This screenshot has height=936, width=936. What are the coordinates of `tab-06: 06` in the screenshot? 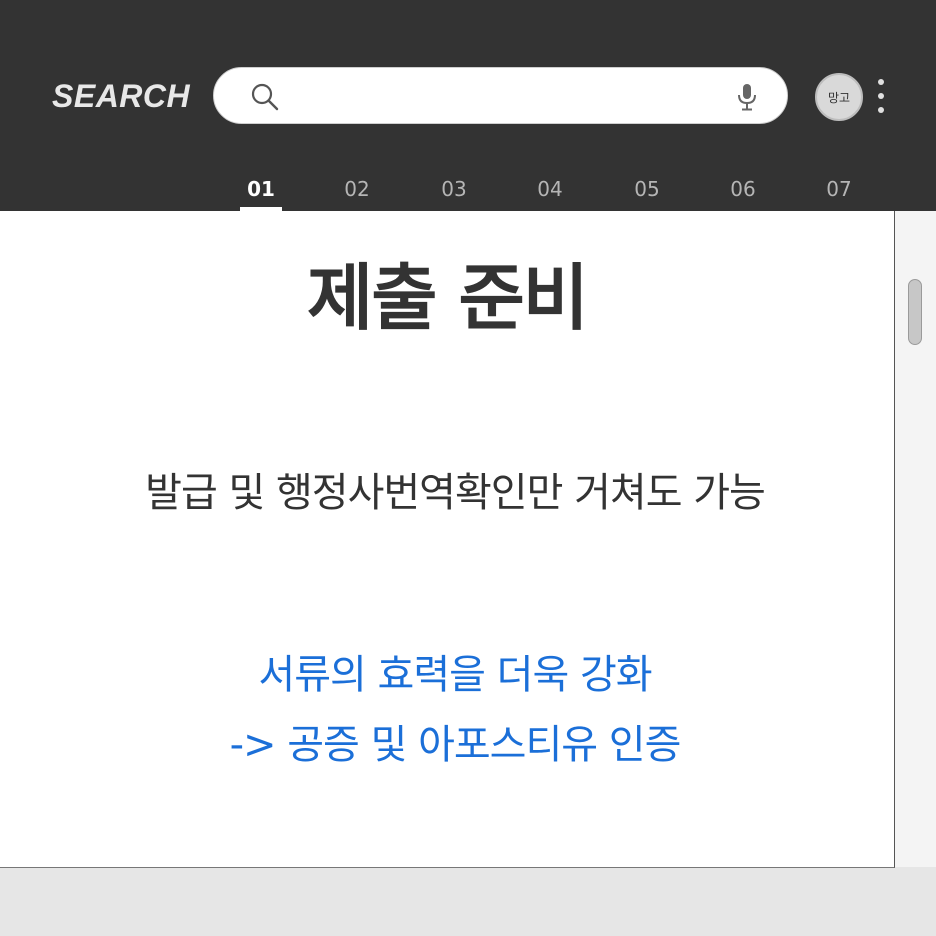 It's located at (743, 190).